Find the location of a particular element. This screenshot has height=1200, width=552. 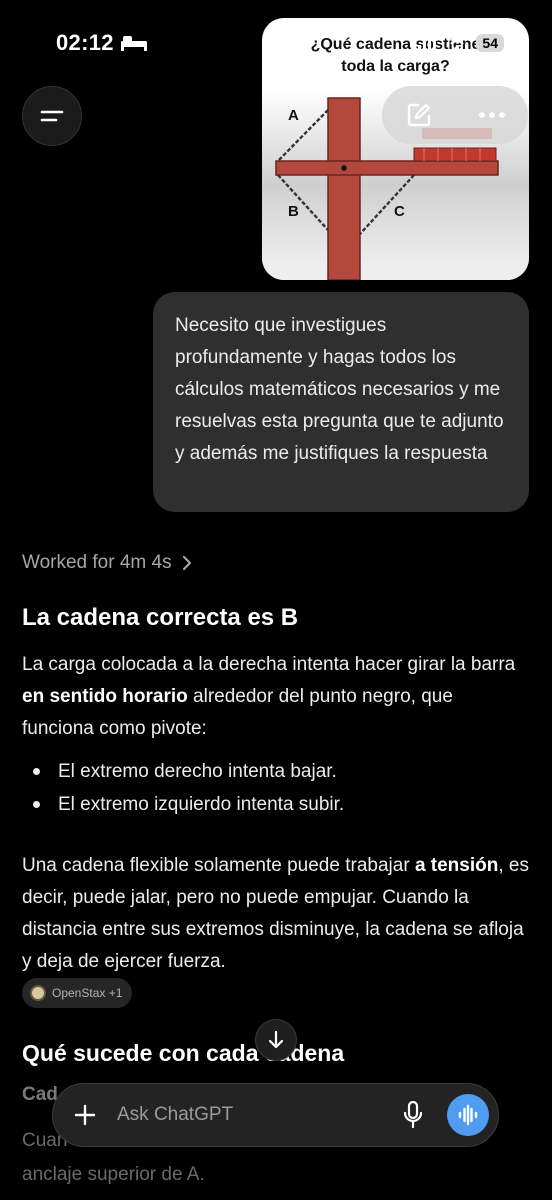

arrow-down-icon is located at coordinates (276, 1039).